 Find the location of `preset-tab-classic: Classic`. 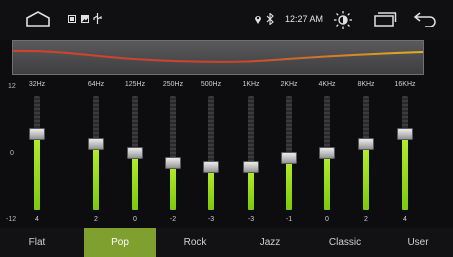

preset-tab-classic: Classic is located at coordinates (345, 242).